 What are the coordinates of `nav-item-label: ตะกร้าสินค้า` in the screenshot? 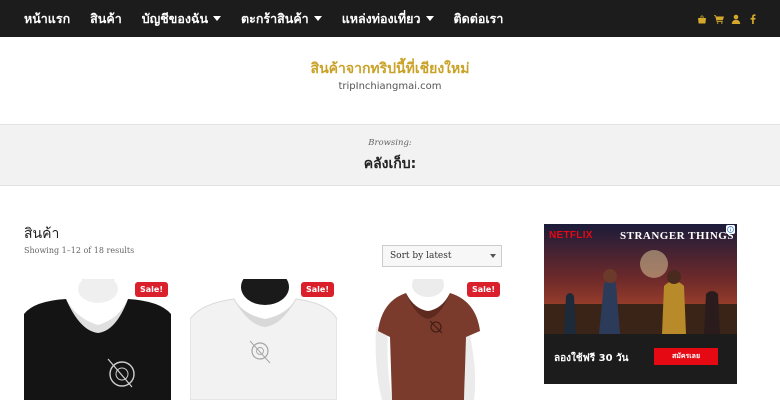 It's located at (275, 18).